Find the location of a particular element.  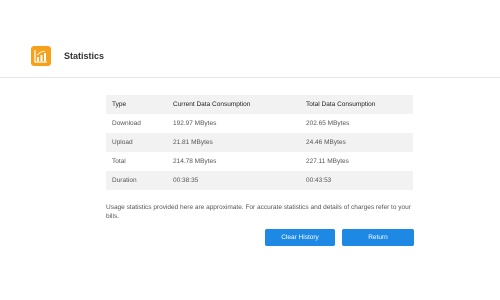

page-title: Statistics is located at coordinates (84, 56).